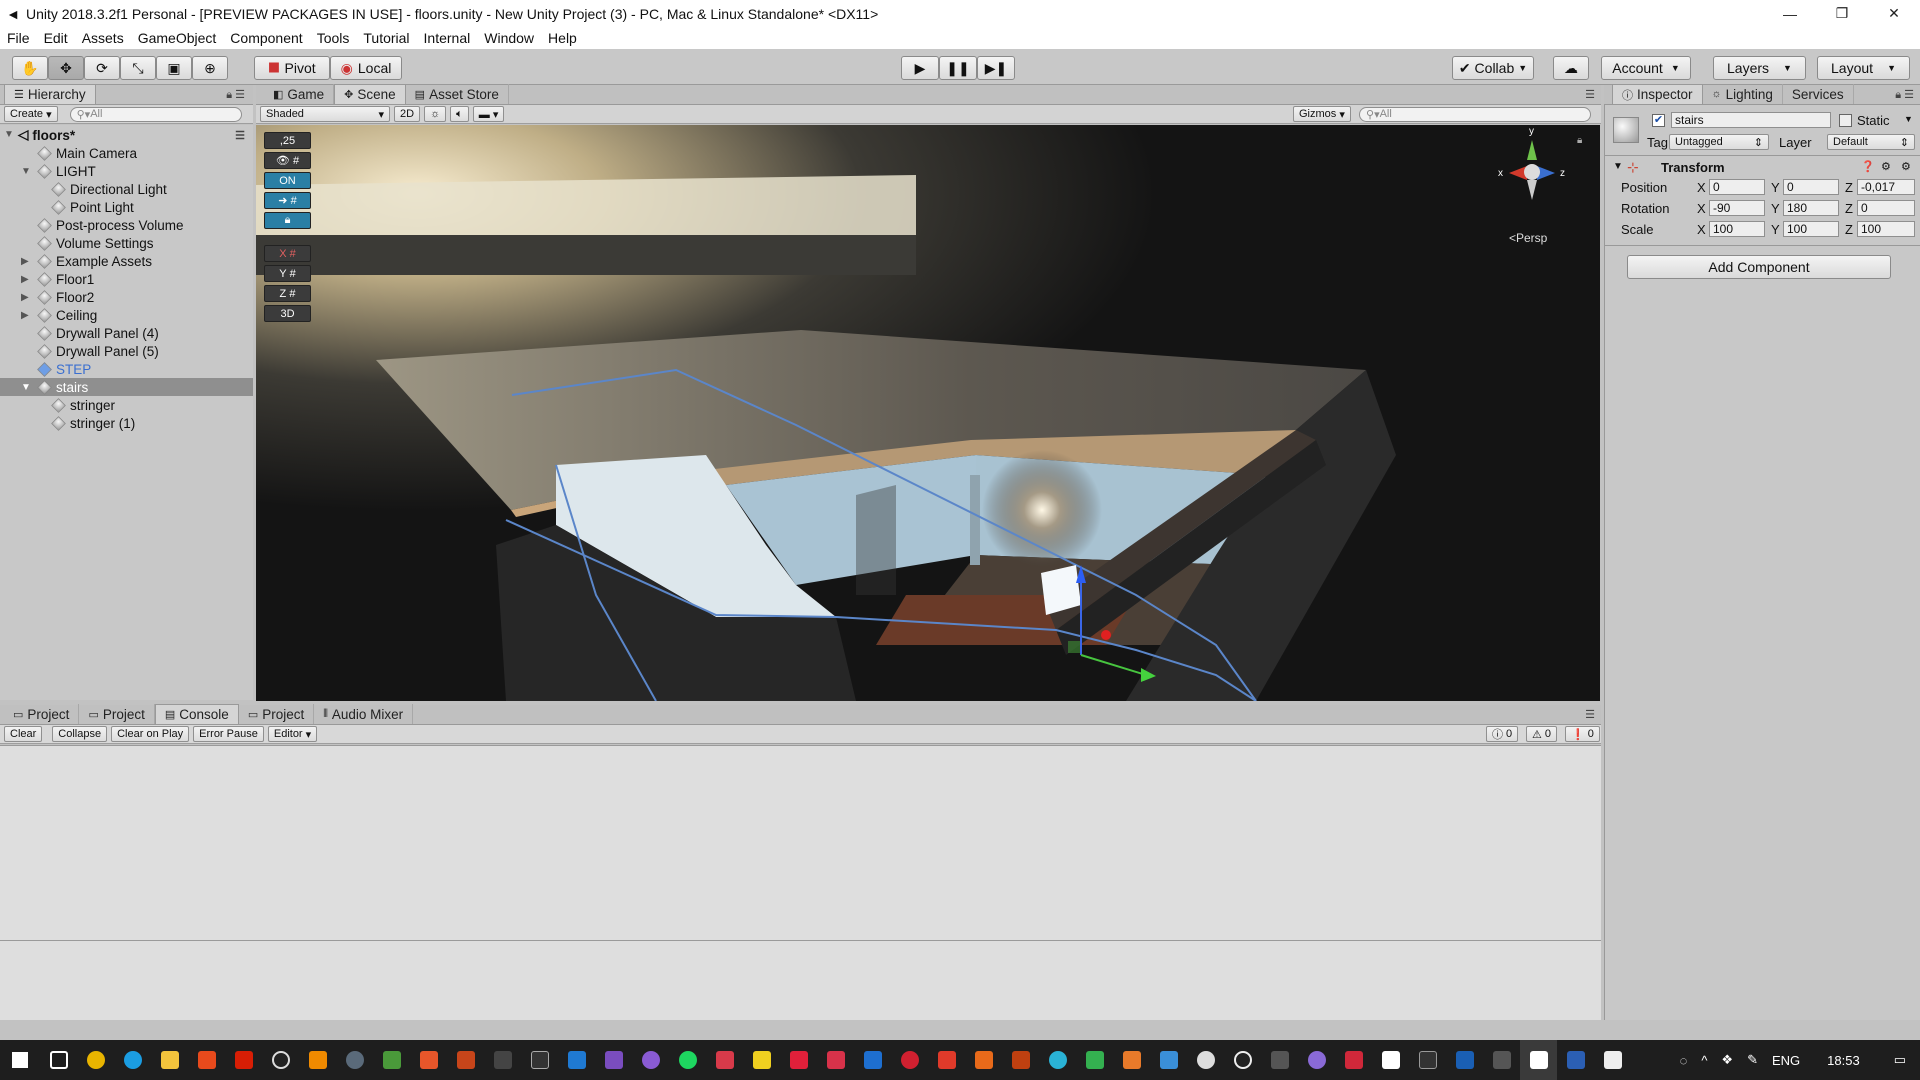  I want to click on tag-dropdown: Untagged ⇕, so click(1719, 142).